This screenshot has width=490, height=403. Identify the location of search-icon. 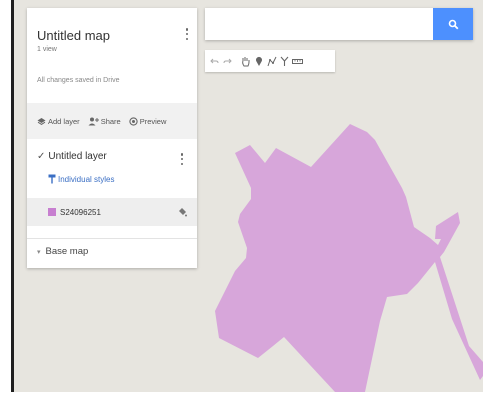
(453, 24).